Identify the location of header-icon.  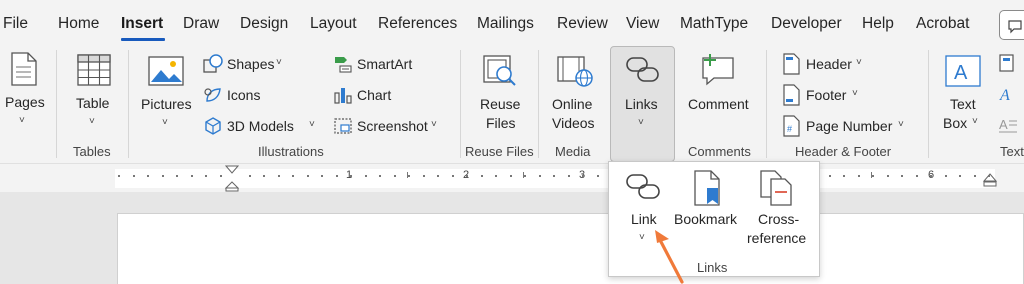
(791, 64).